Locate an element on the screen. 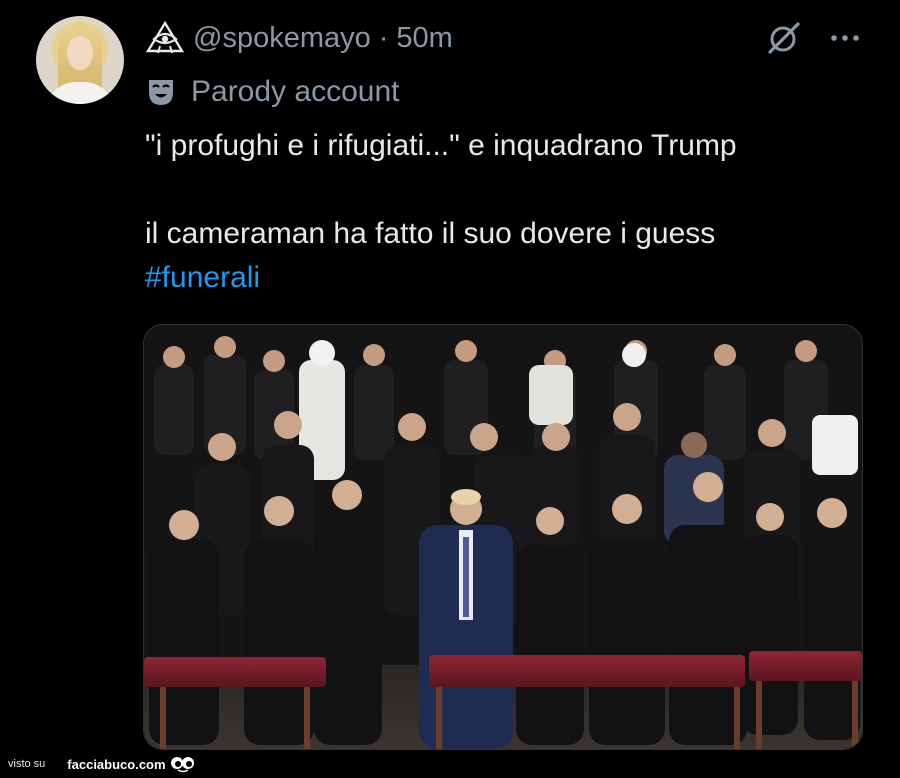  avatar-shirt is located at coordinates (80, 93).